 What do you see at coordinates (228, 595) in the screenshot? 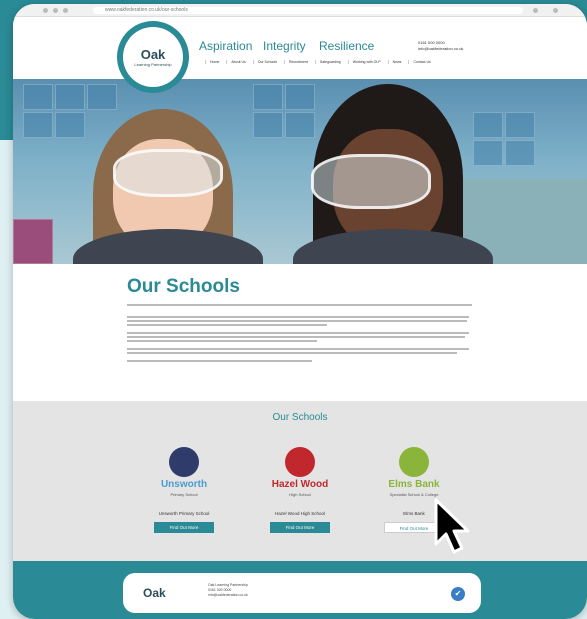
I see `footer-email: info@oakfederation.co.uk` at bounding box center [228, 595].